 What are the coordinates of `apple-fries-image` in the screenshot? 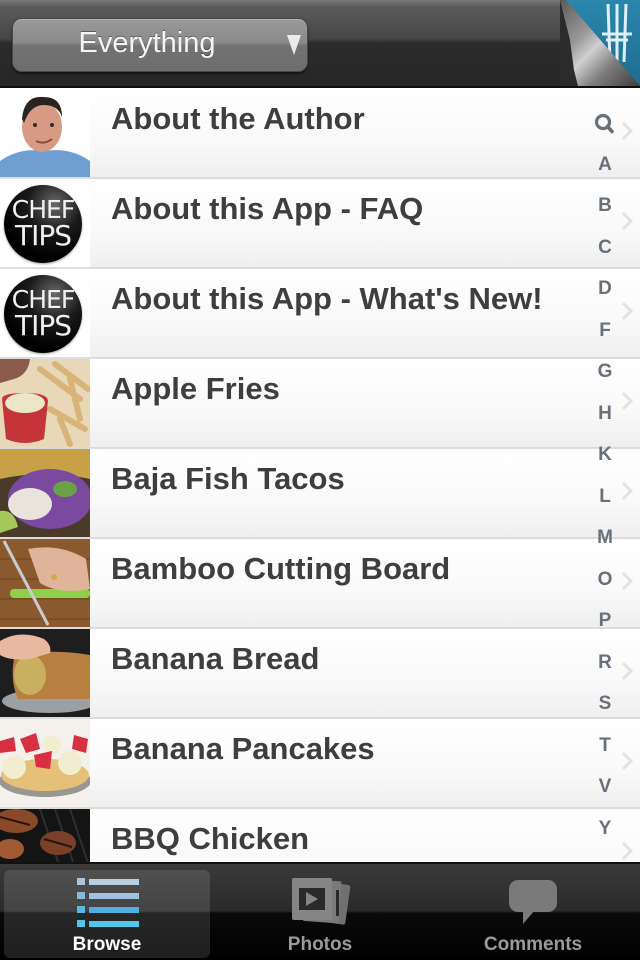 It's located at (45, 403).